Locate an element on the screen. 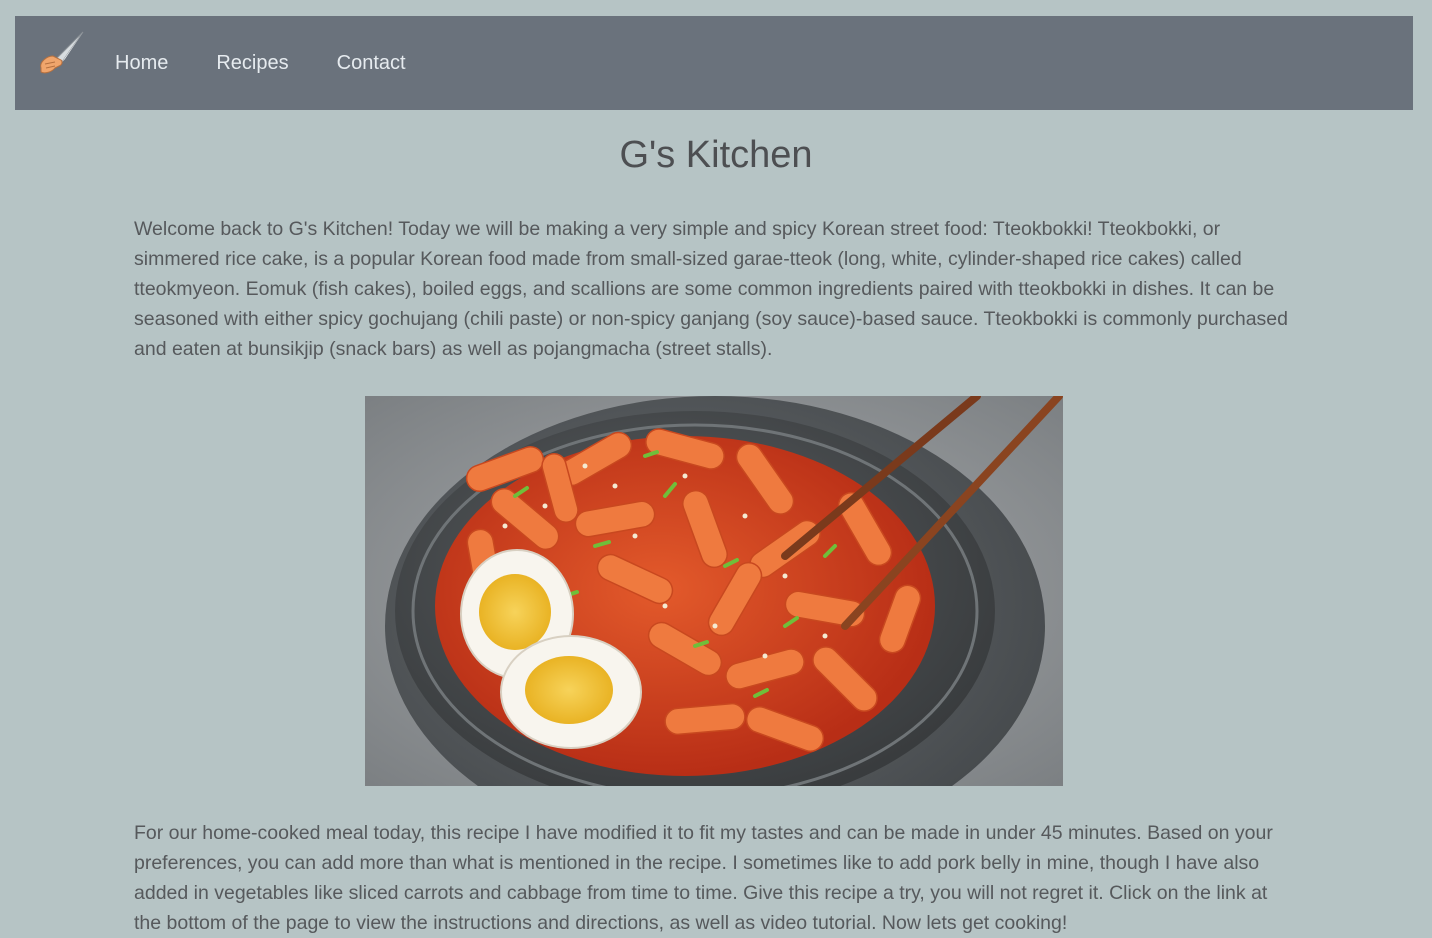 This screenshot has width=1432, height=938. nav-link-contact: Contact is located at coordinates (371, 63).